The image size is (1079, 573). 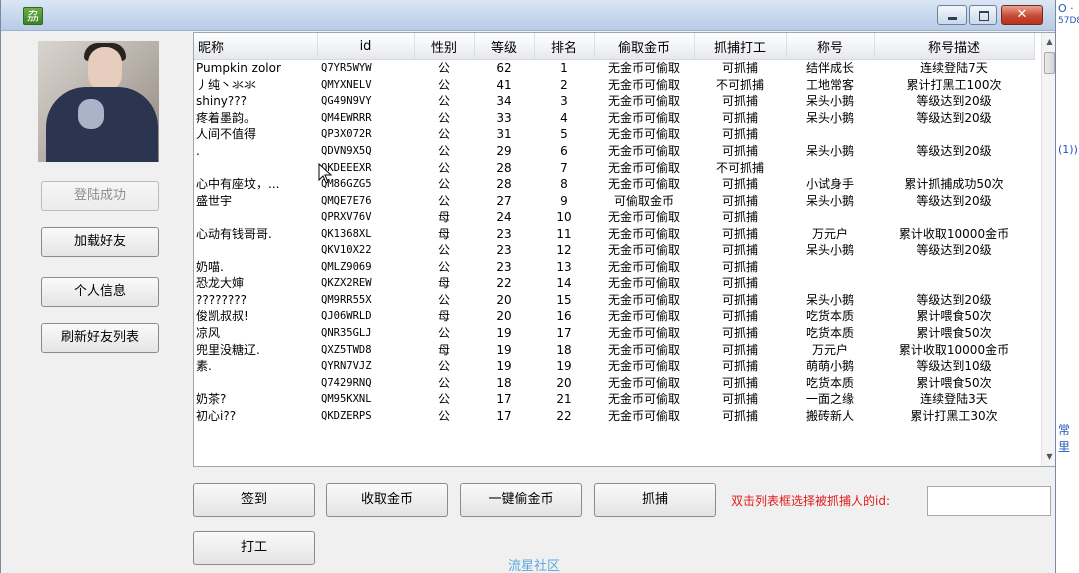 I want to click on column-header: 称号, so click(x=830, y=46).